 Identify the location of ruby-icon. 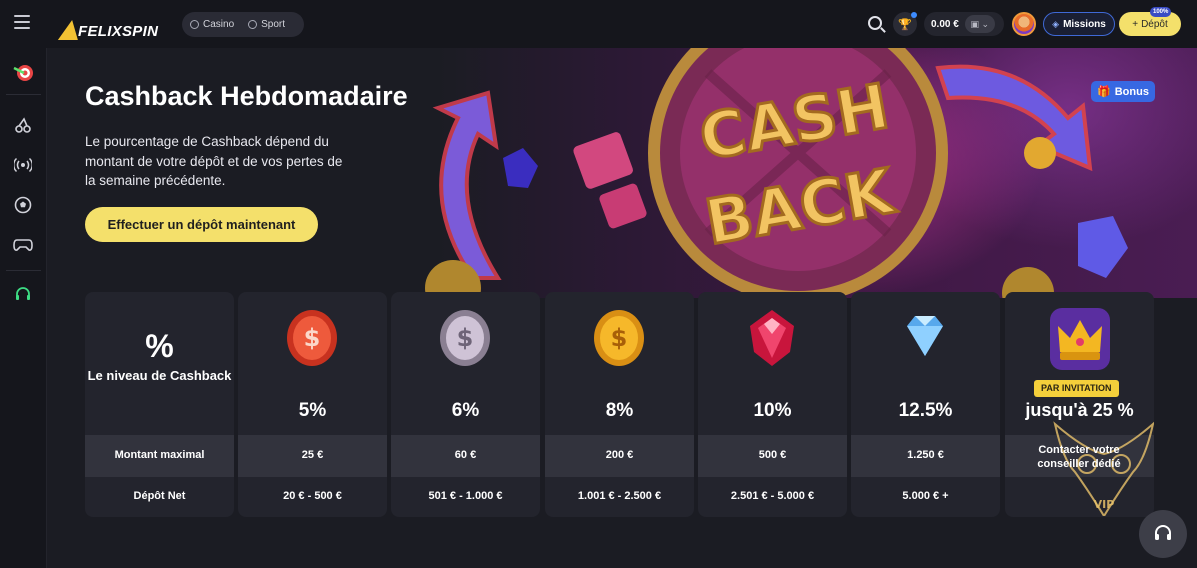
(772, 338).